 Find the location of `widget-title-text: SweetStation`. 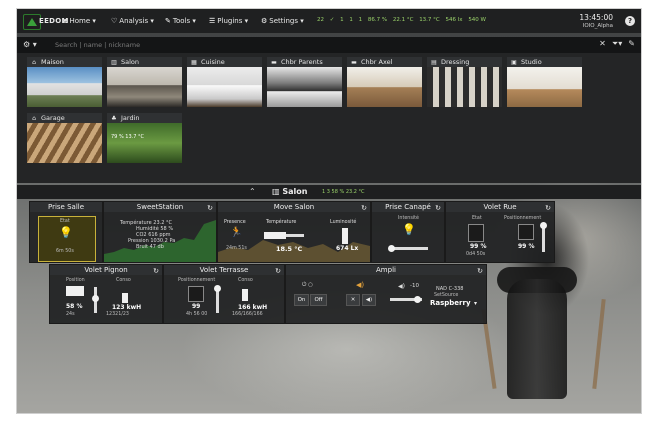

widget-title-text: SweetStation is located at coordinates (160, 207).